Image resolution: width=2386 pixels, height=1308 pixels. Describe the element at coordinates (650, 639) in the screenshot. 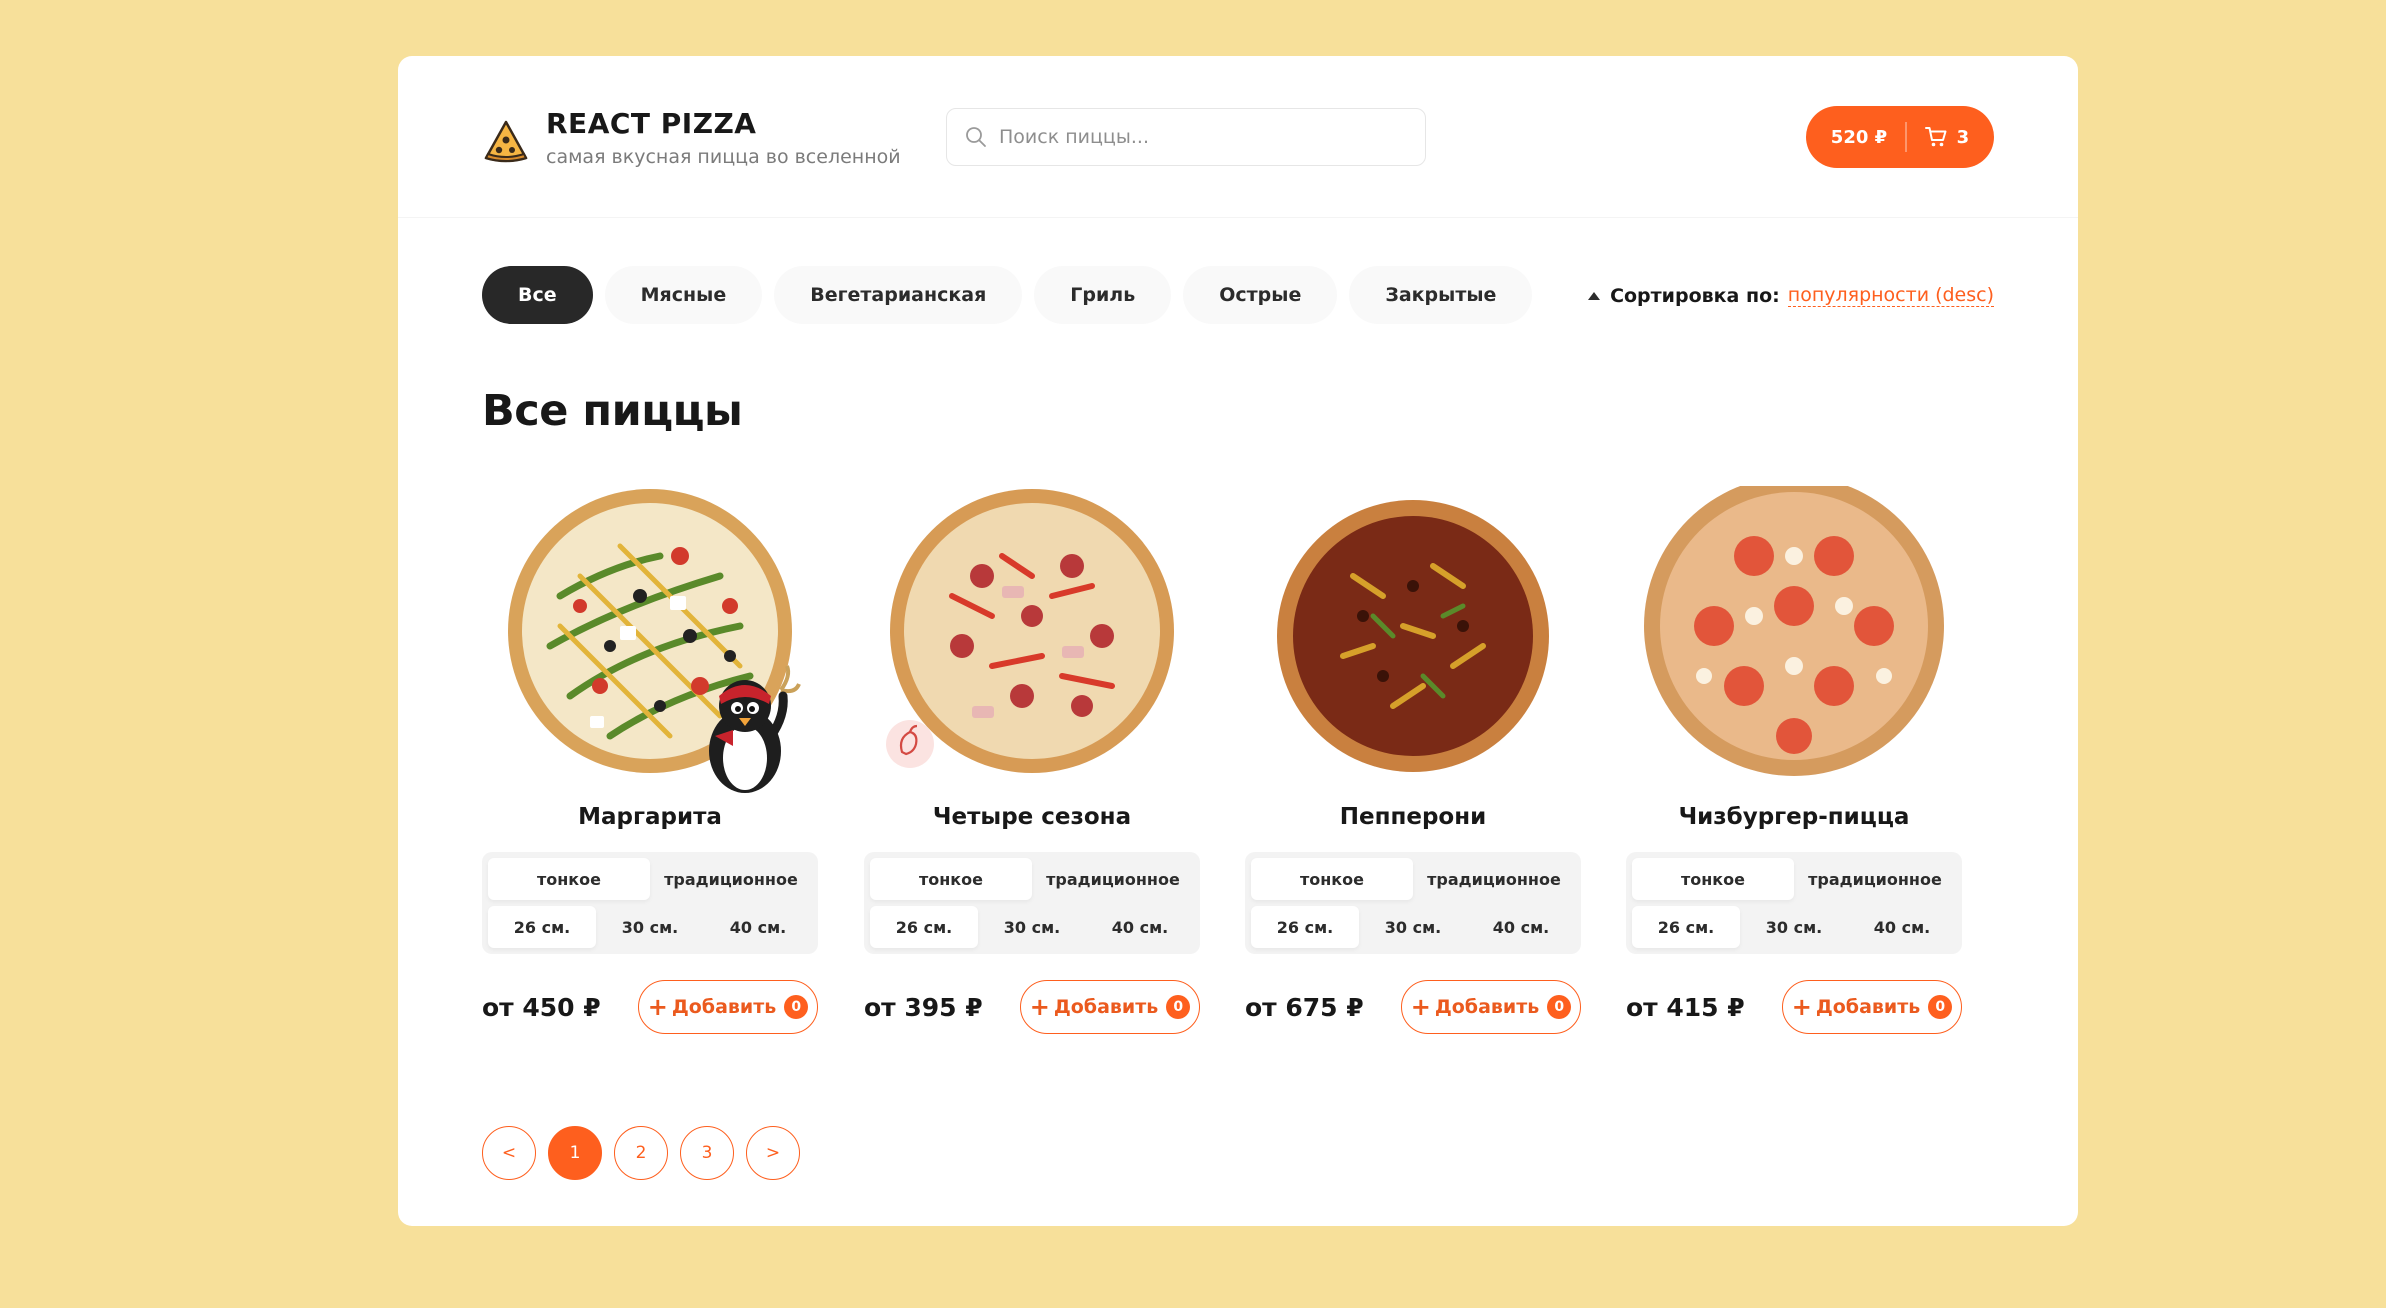

I see `pizza-image-margarita` at that location.